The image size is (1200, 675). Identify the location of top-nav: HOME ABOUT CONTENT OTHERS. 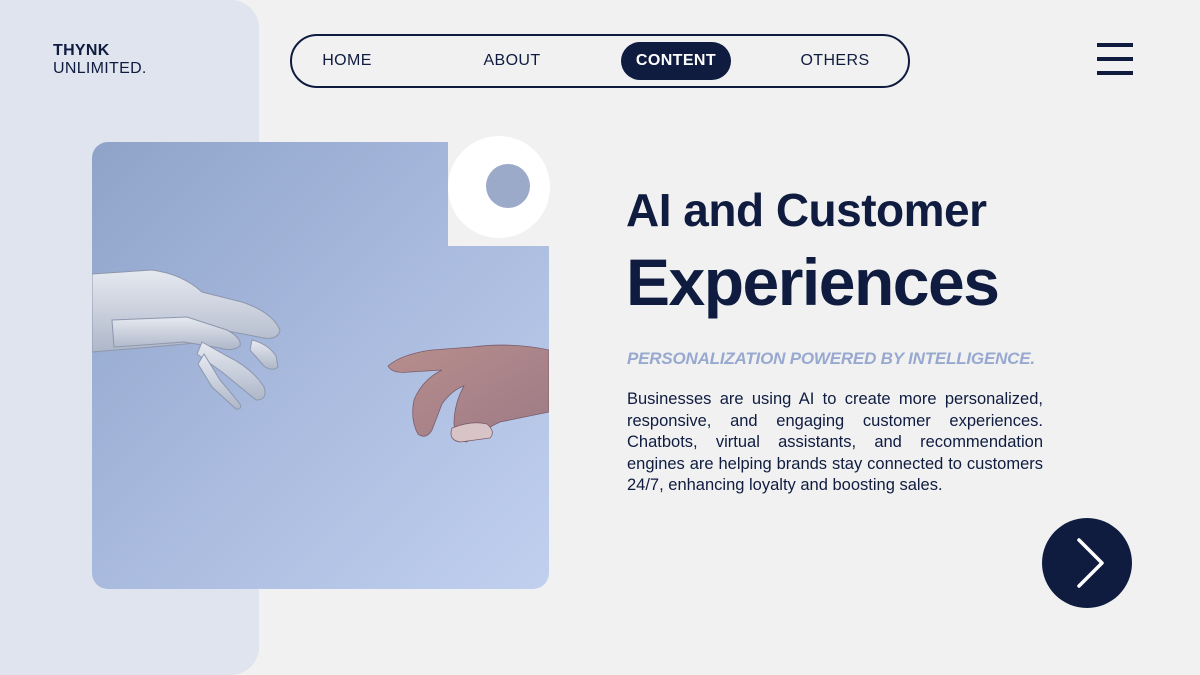
(600, 61).